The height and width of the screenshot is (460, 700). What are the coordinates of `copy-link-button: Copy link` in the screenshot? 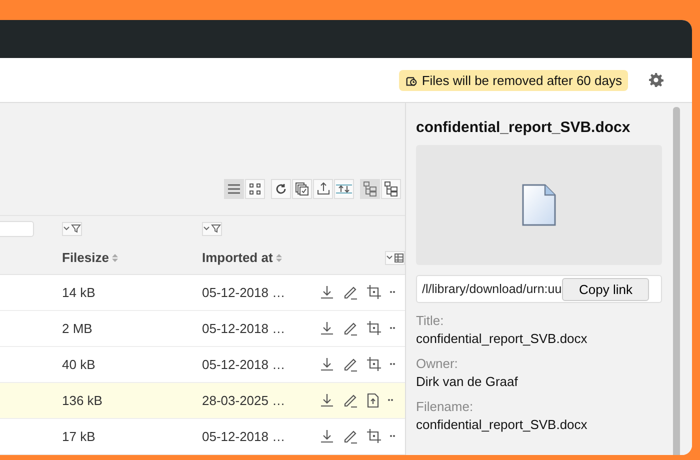 It's located at (606, 289).